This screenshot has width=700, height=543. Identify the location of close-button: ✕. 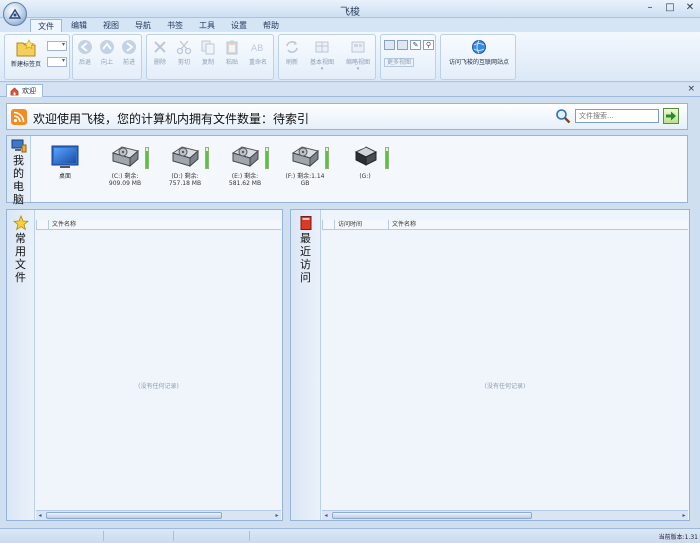
(690, 8).